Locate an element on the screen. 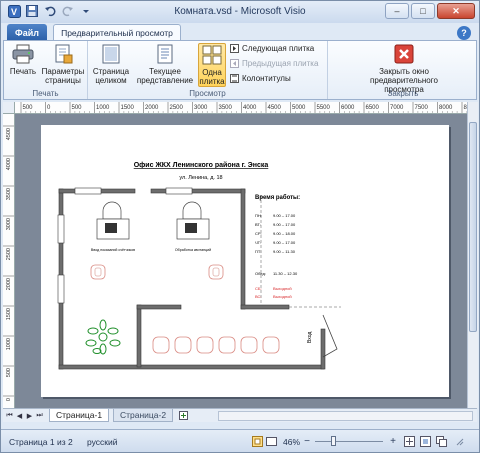  ruler-label: 4500 is located at coordinates (9, 134).